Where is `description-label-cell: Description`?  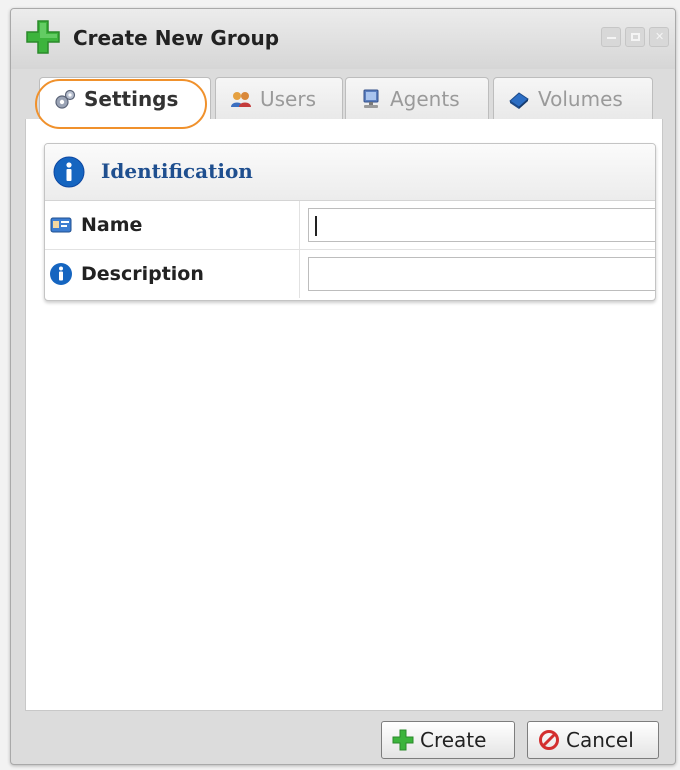
description-label-cell: Description is located at coordinates (172, 274).